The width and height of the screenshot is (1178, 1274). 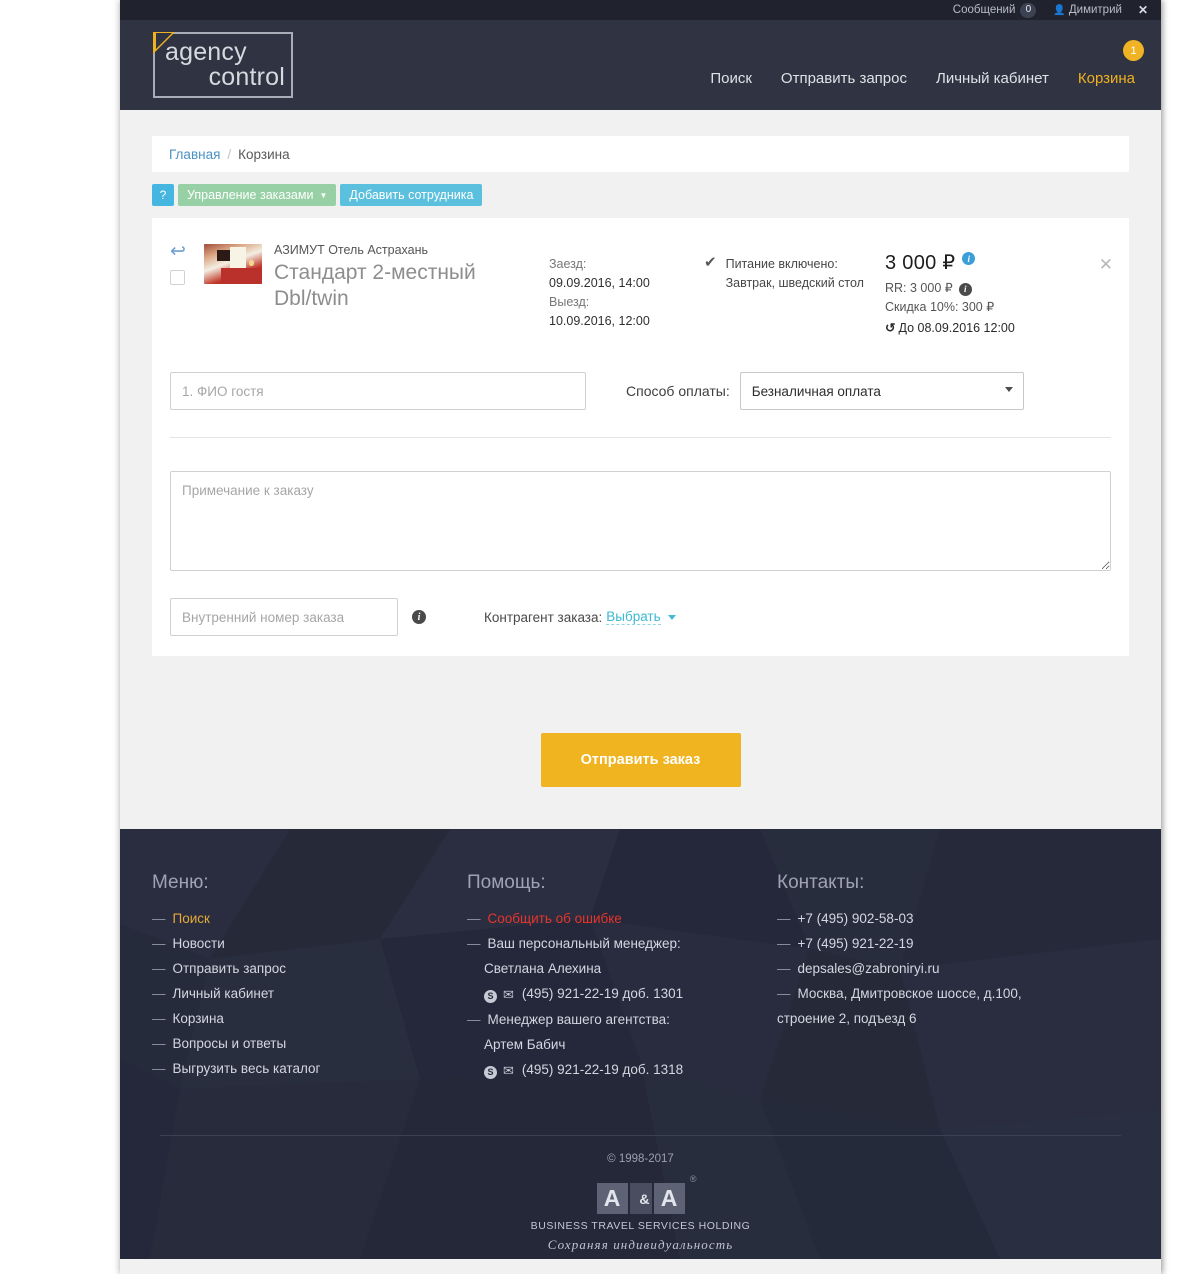 What do you see at coordinates (251, 263) in the screenshot?
I see `thumb-lamp-shape` at bounding box center [251, 263].